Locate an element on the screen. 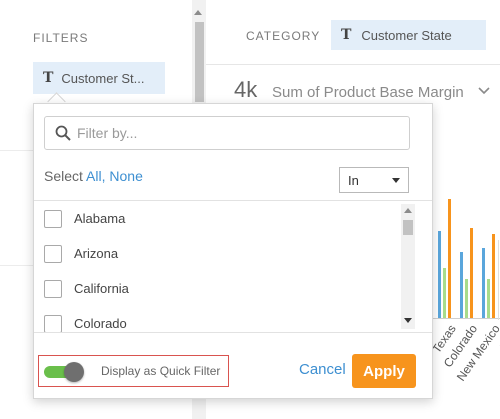 This screenshot has height=419, width=500. caret-down-icon is located at coordinates (396, 180).